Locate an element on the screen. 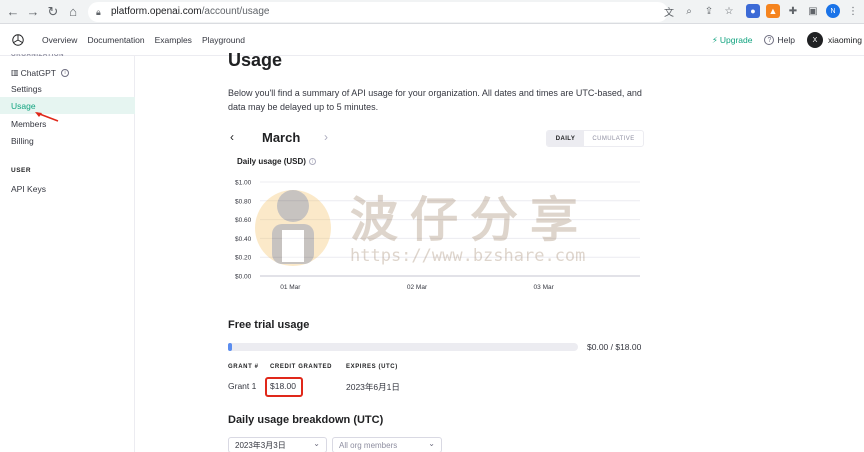  annotation-highlight-box is located at coordinates (284, 387).